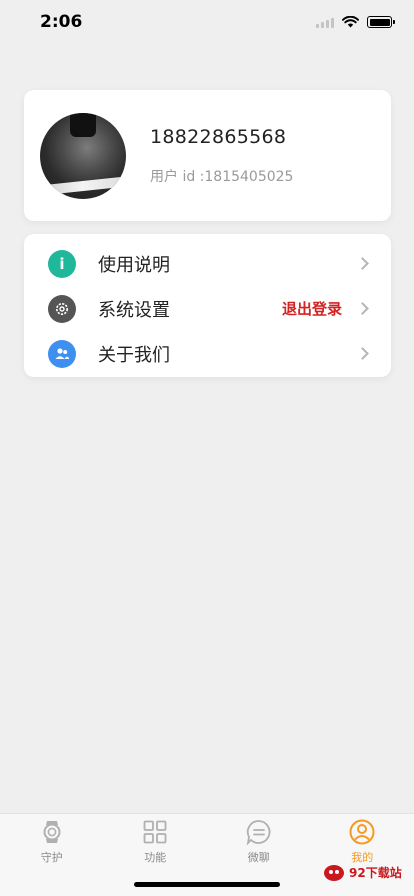 Image resolution: width=414 pixels, height=896 pixels. I want to click on menu-item-system-settings: 系统设置 退出登录, so click(207, 308).